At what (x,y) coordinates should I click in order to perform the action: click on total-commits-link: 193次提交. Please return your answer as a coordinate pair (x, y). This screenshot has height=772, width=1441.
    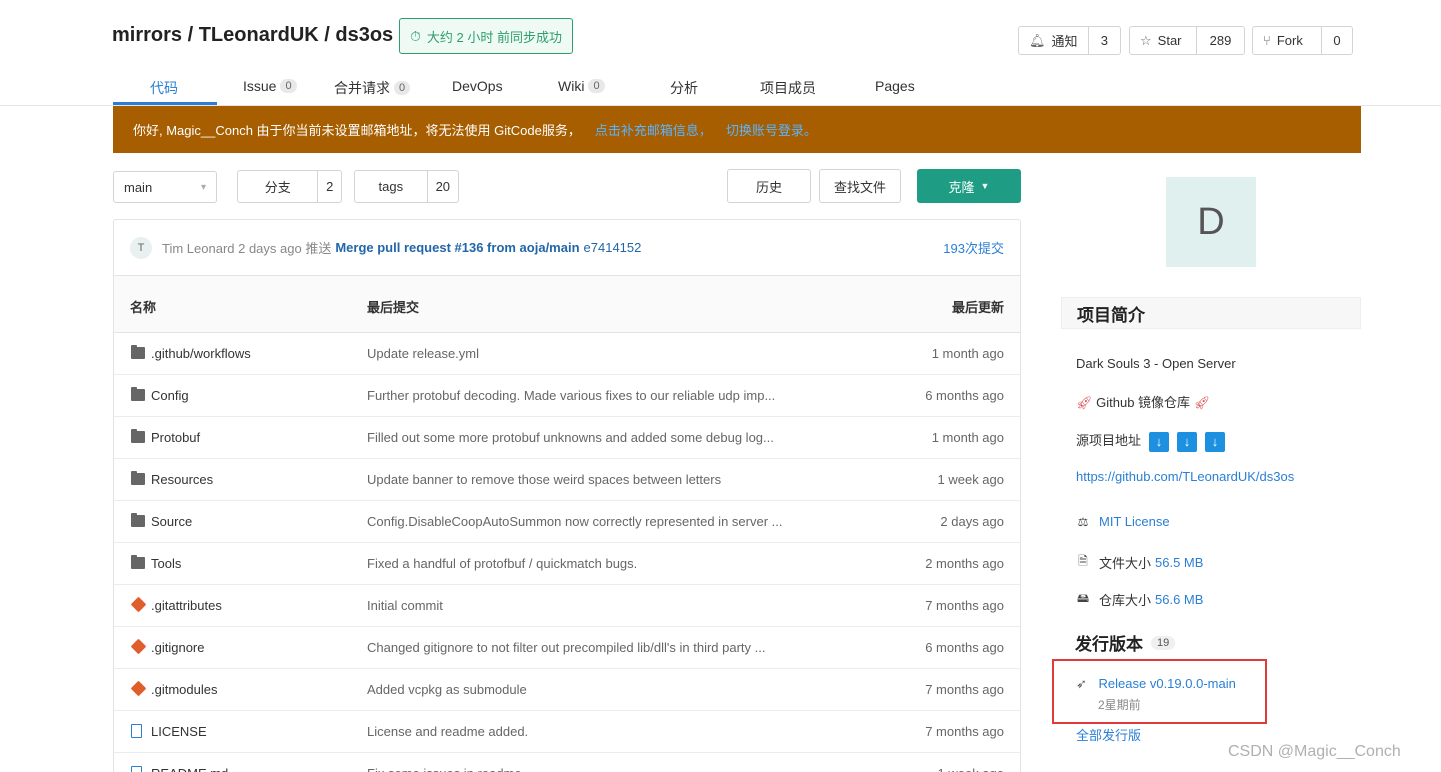
    Looking at the image, I should click on (973, 247).